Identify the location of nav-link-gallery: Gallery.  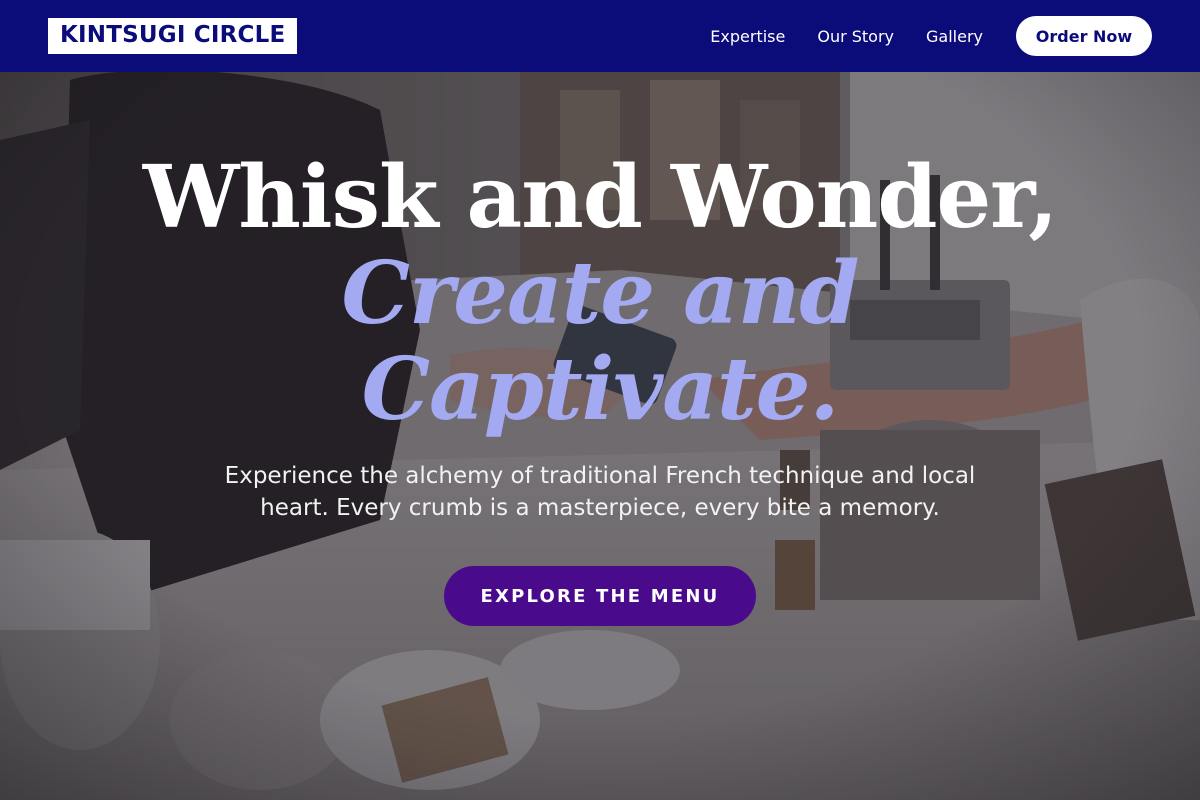
(954, 36).